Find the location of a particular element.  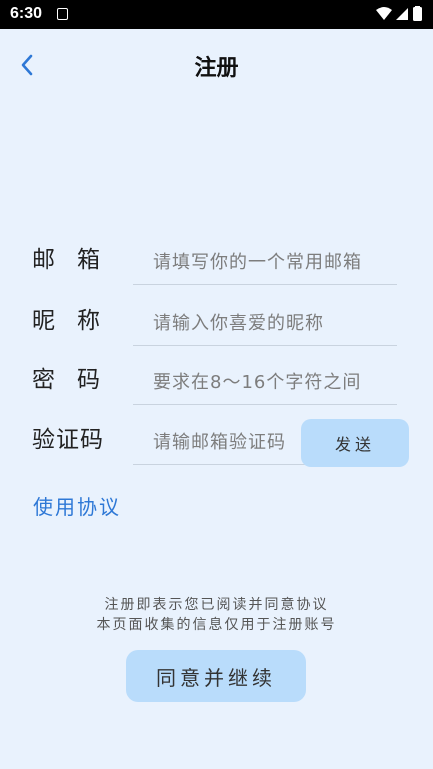

notice-line-1: 注册即表示您已阅读并同意协议 is located at coordinates (216, 605).